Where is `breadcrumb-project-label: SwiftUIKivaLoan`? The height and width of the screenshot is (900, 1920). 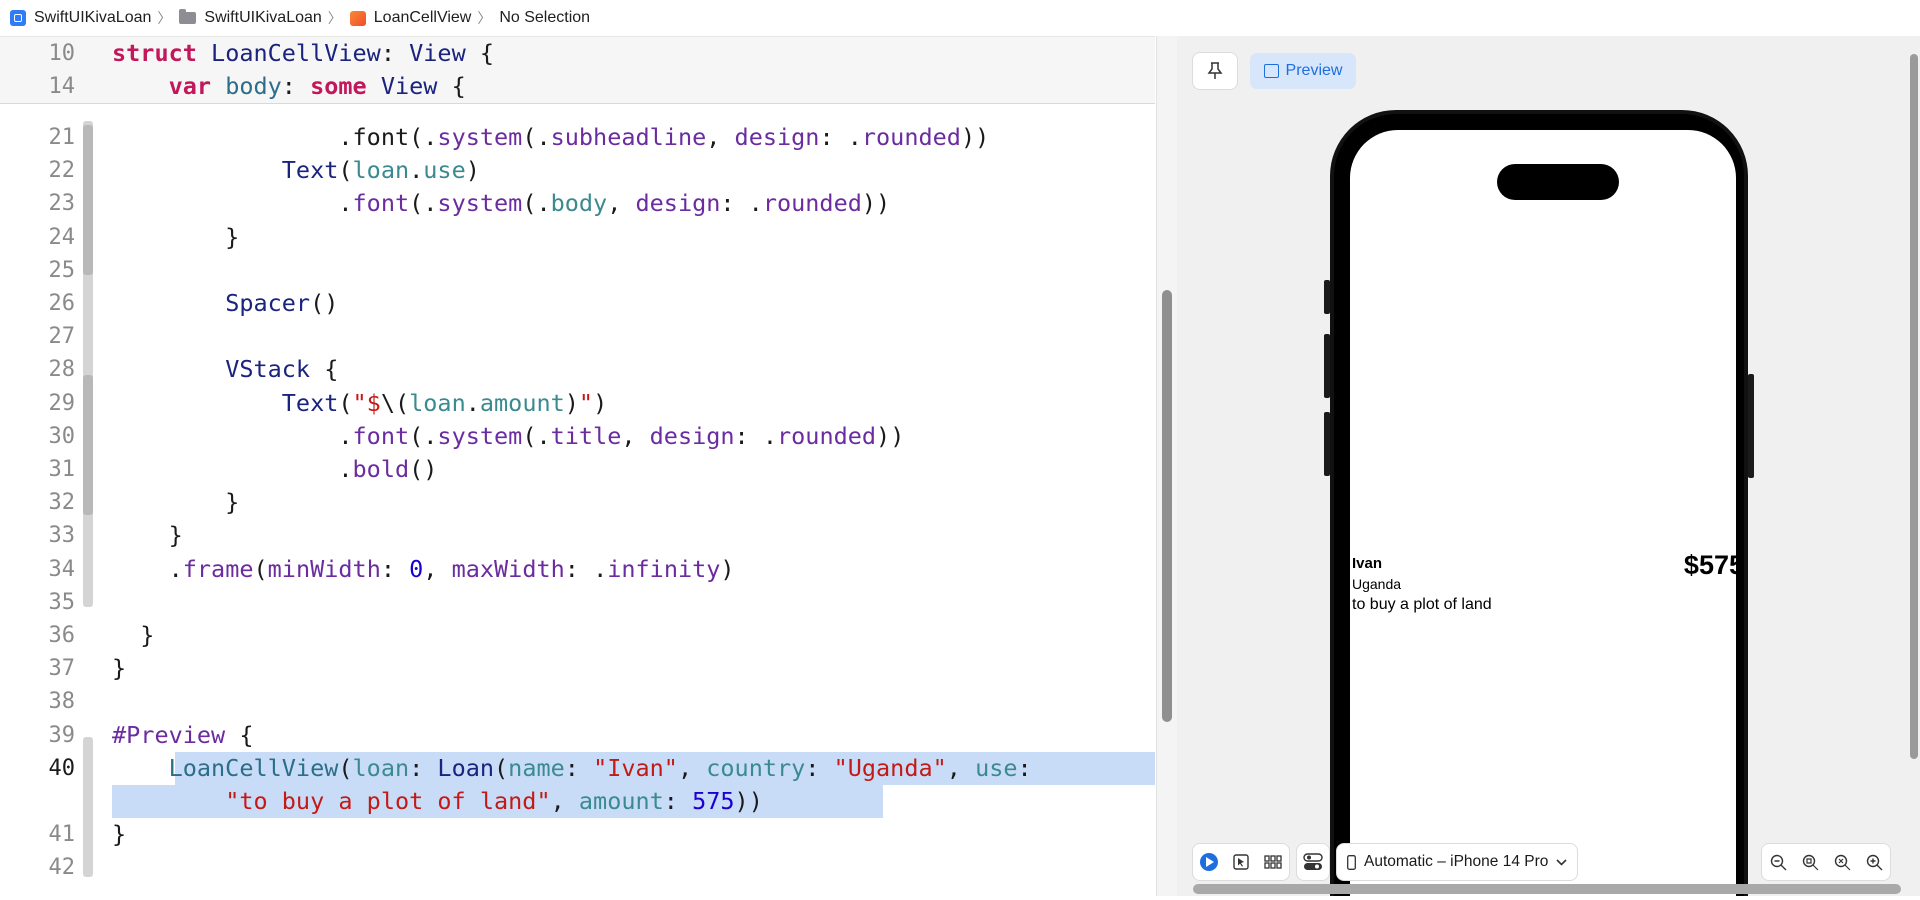
breadcrumb-project-label: SwiftUIKivaLoan is located at coordinates (93, 17).